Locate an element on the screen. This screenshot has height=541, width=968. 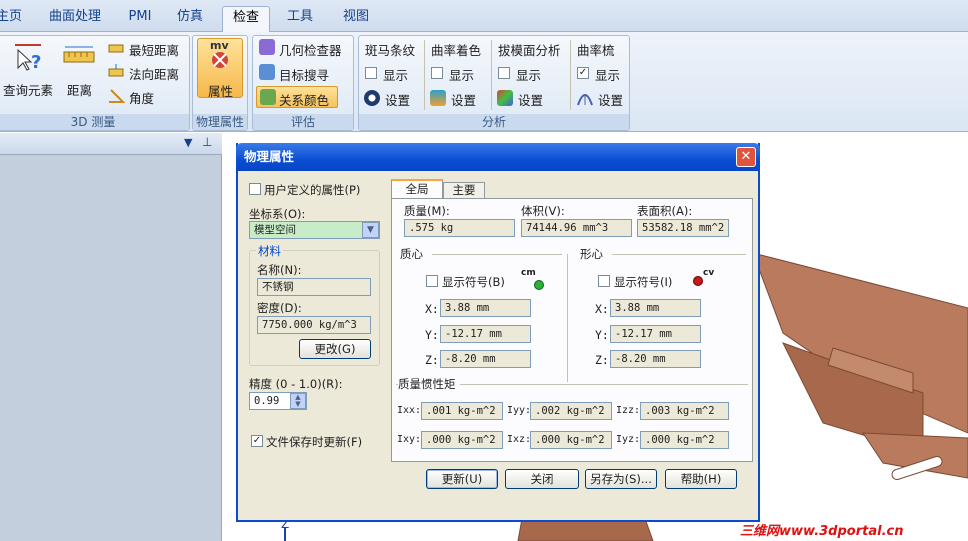
curvature-shading-title: 曲率着色 is located at coordinates (456, 50).